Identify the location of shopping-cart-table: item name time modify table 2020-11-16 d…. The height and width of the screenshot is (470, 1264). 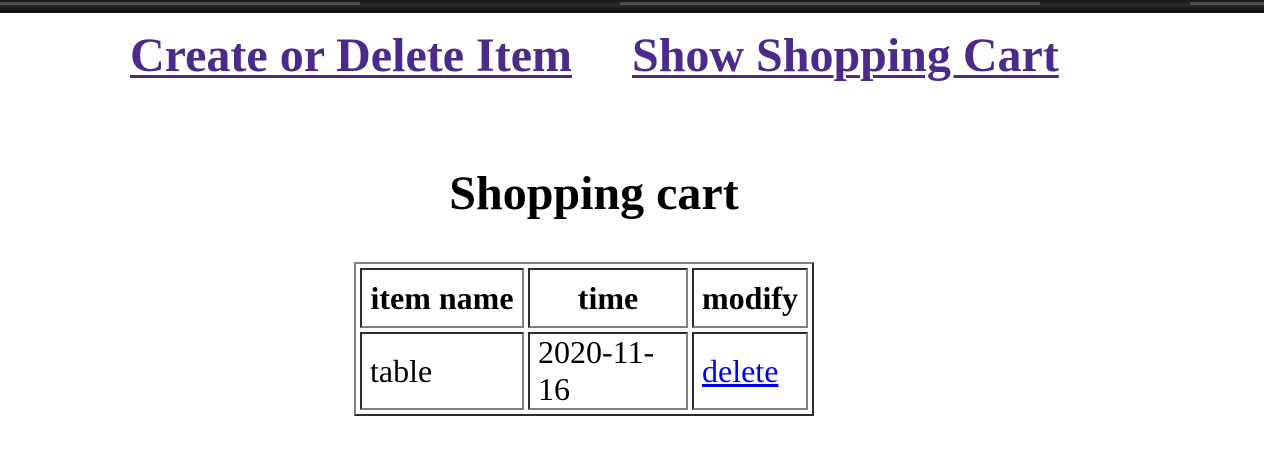
(584, 339).